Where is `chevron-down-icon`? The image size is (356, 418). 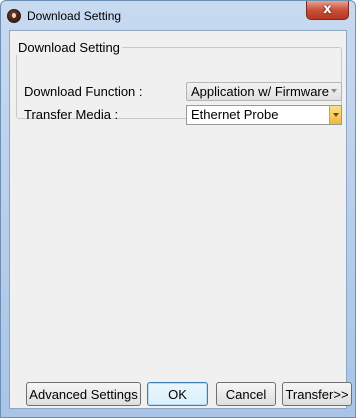 chevron-down-icon is located at coordinates (334, 91).